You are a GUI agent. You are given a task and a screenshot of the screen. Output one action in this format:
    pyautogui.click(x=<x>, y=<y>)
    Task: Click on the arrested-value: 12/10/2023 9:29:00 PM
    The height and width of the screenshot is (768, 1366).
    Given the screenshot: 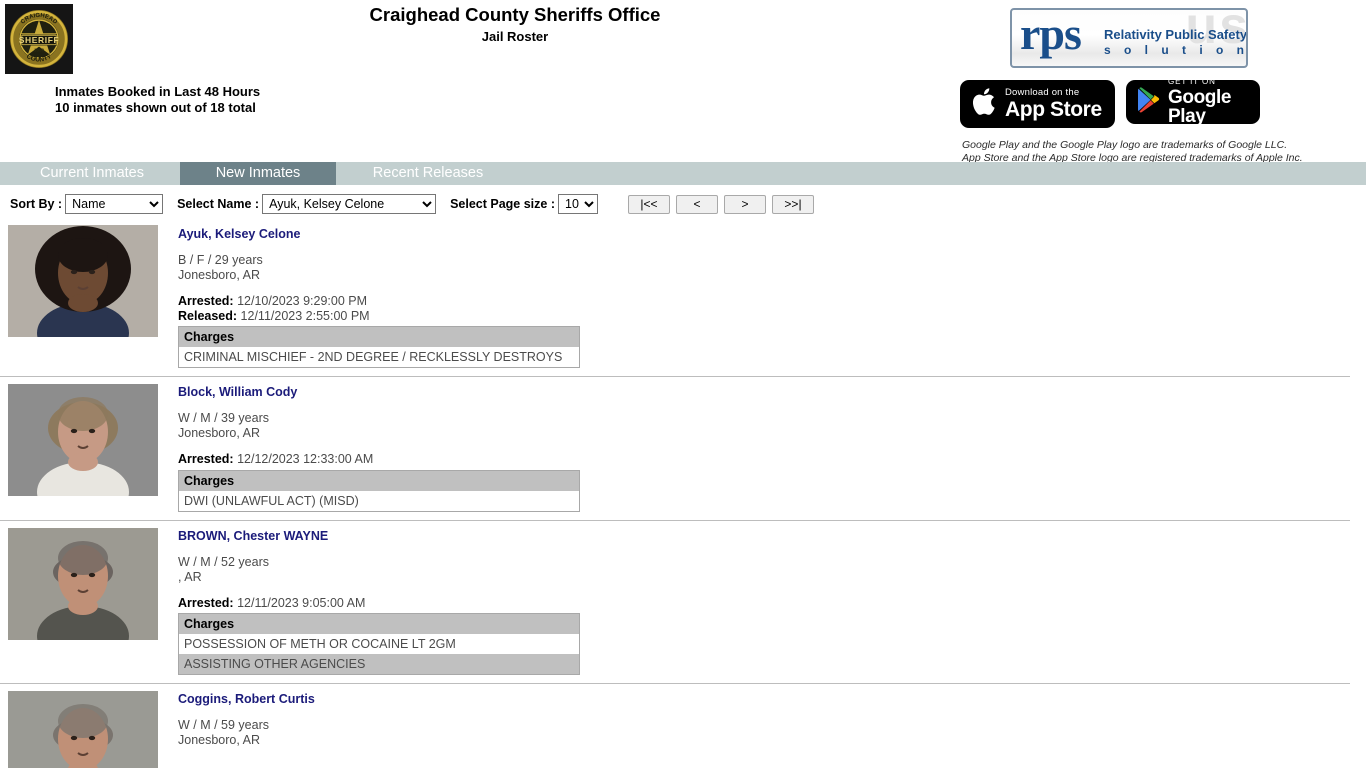 What is the action you would take?
    pyautogui.click(x=302, y=301)
    